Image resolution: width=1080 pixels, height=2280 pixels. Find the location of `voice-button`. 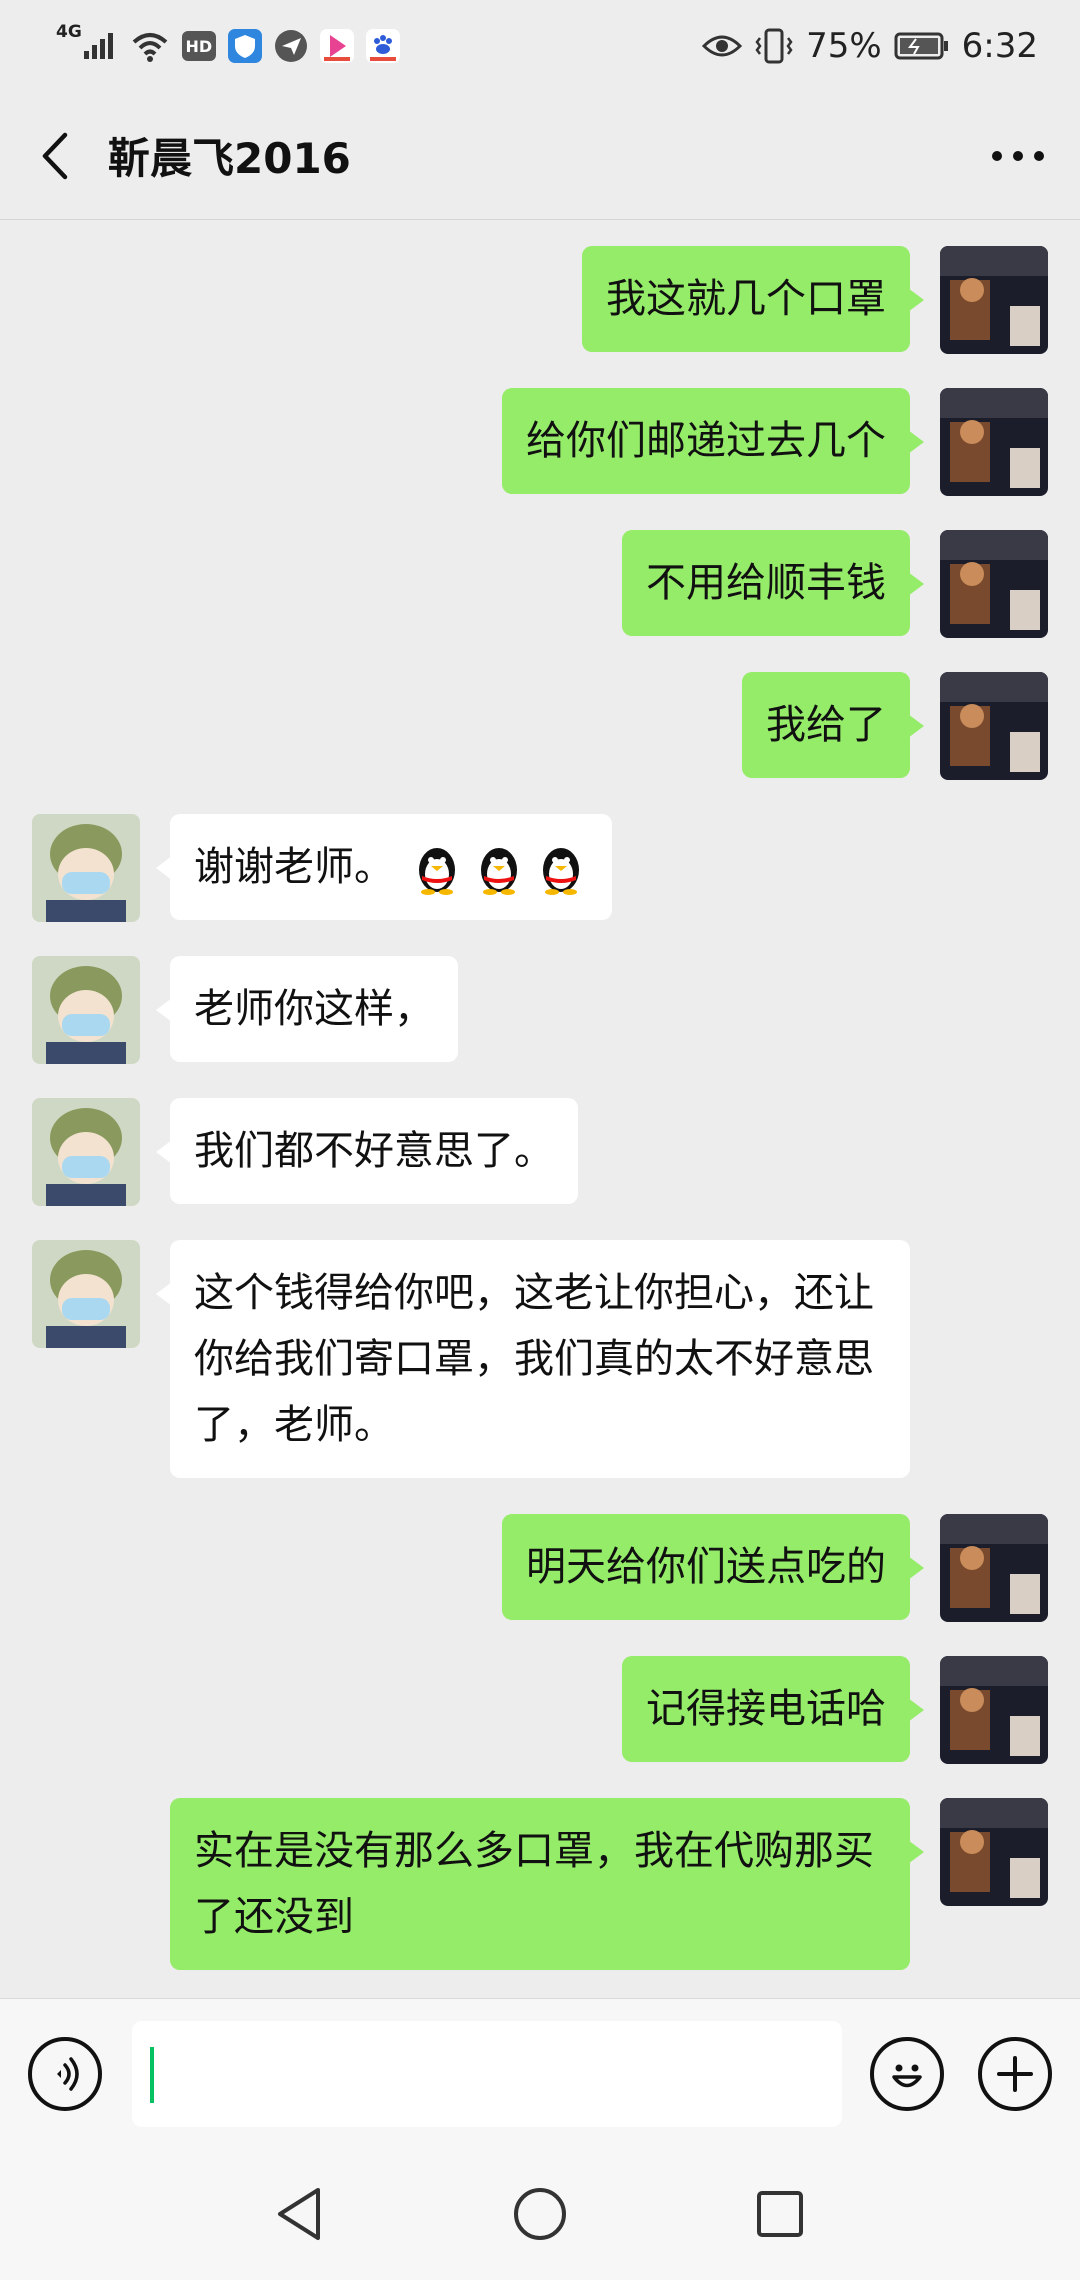

voice-button is located at coordinates (65, 2074).